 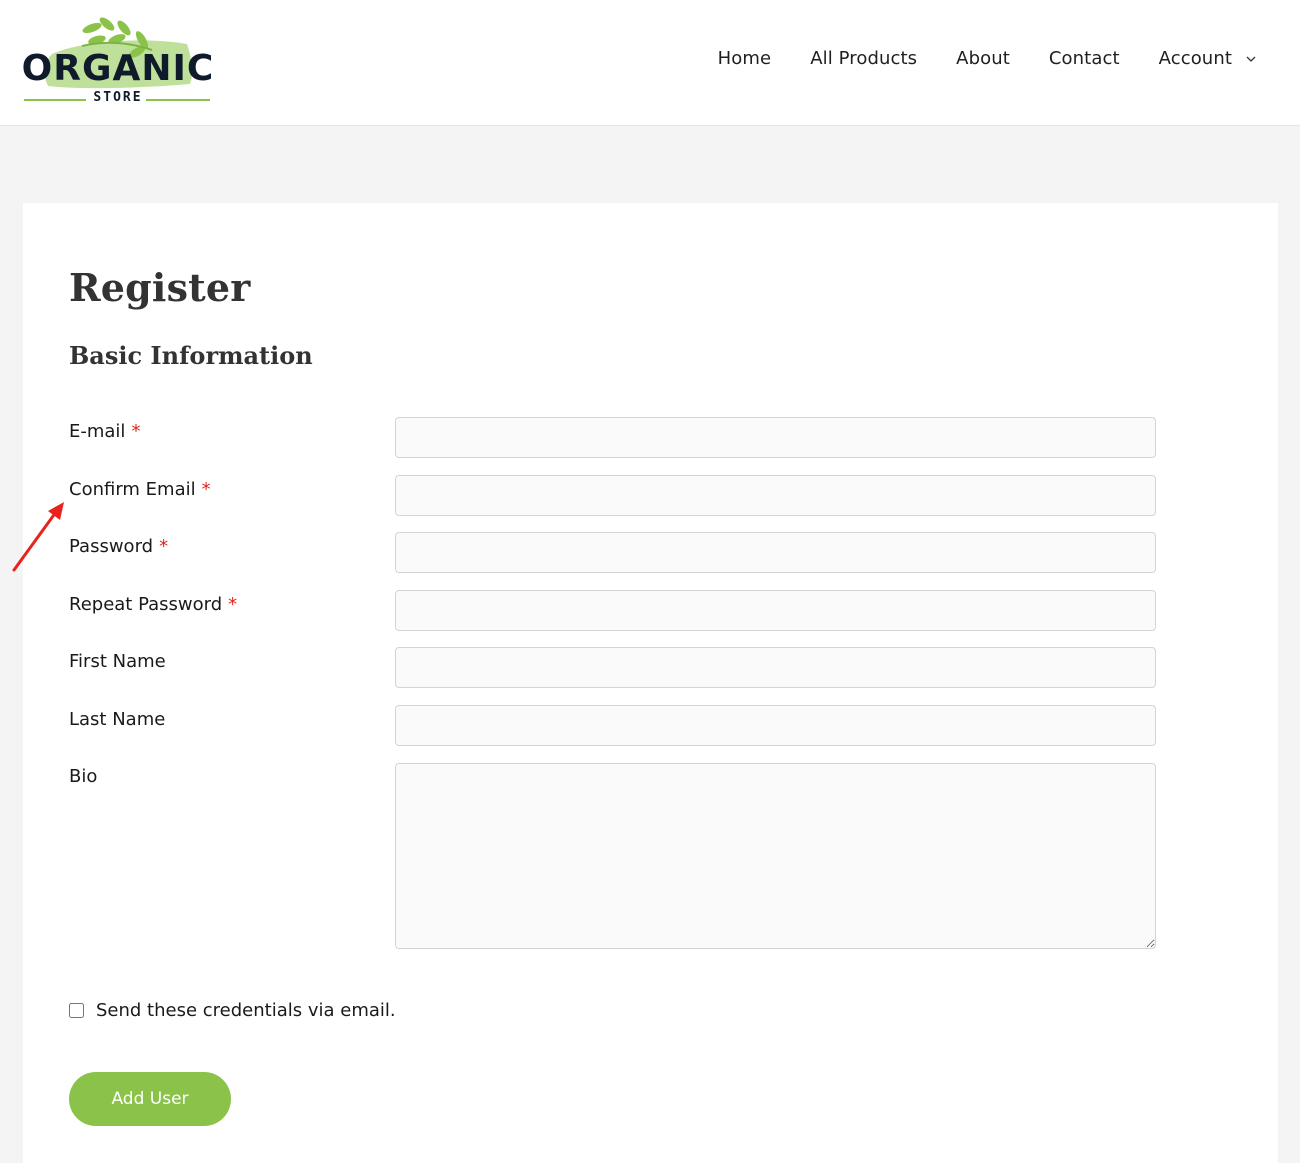 I want to click on nav-contact: Contact, so click(x=1084, y=58).